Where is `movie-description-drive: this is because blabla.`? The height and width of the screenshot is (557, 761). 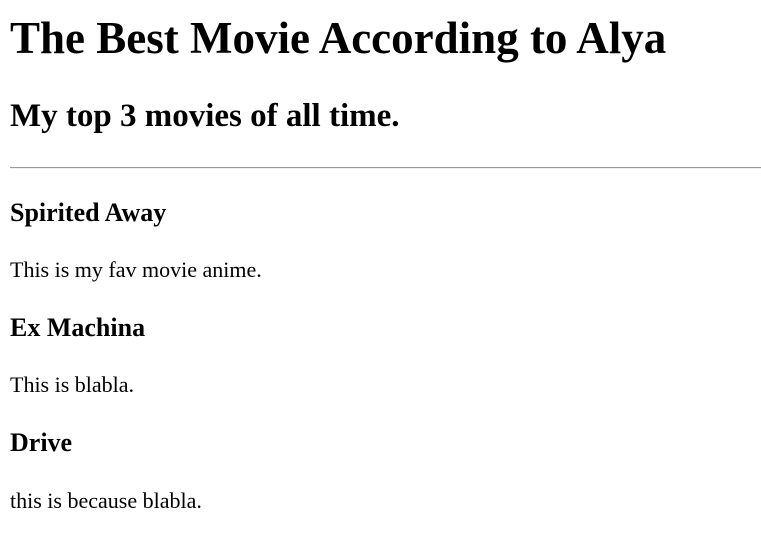
movie-description-drive: this is because blabla. is located at coordinates (106, 500).